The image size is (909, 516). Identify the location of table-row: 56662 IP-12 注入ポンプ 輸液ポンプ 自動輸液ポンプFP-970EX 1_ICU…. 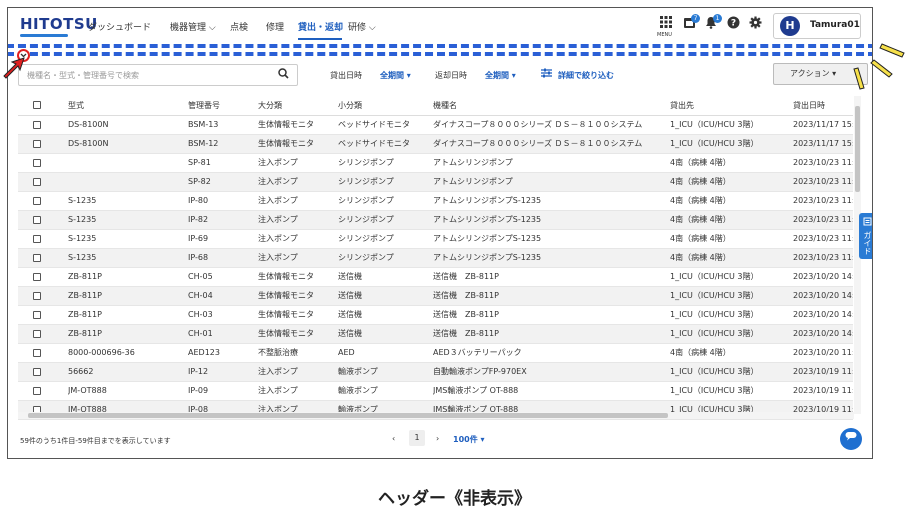
(435, 372).